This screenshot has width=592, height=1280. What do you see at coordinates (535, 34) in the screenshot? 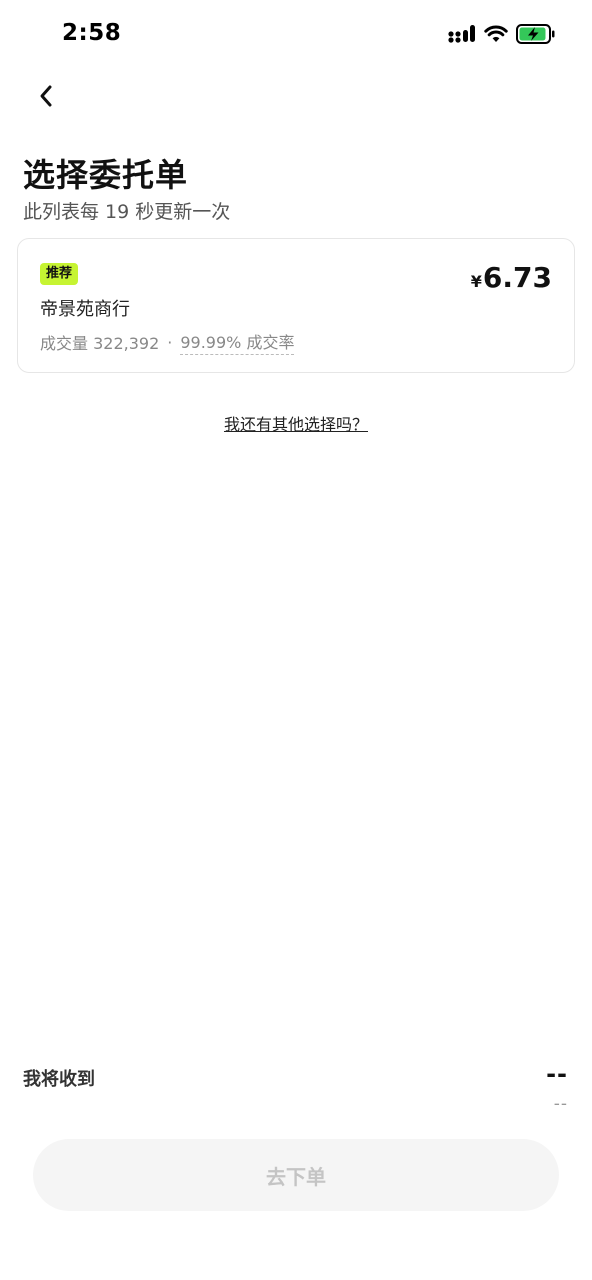
I see `battery-charging-icon` at bounding box center [535, 34].